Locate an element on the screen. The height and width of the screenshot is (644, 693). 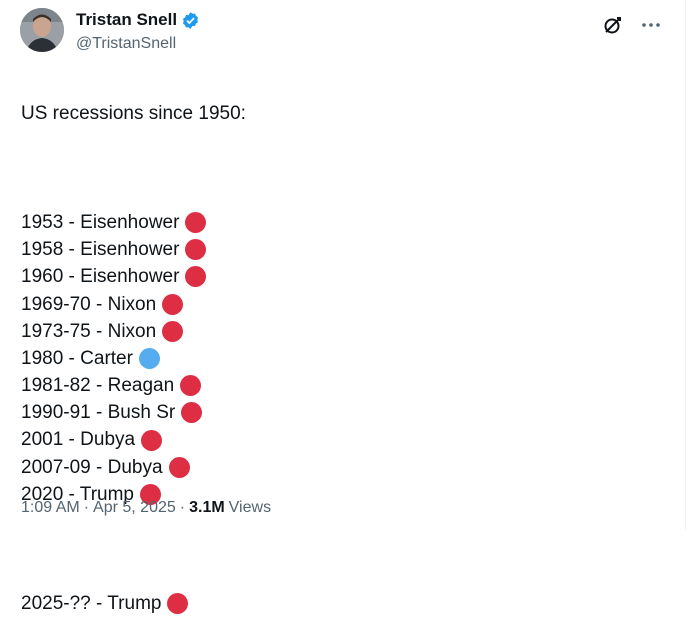
final-line: 2025-?? - Trump is located at coordinates (341, 603).